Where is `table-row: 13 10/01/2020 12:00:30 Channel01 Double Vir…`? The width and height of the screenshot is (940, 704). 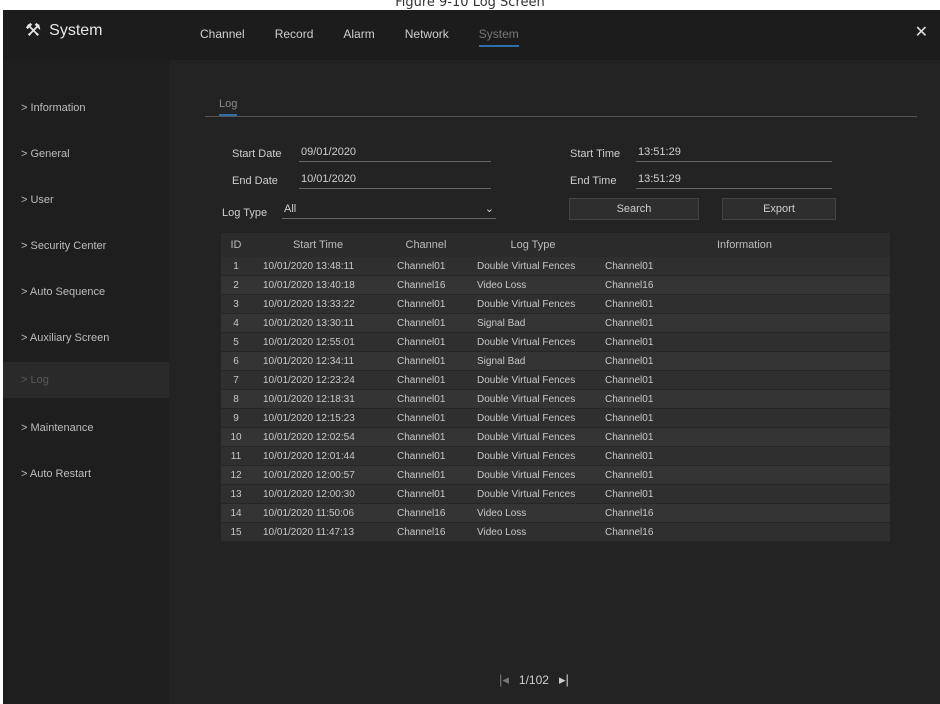 table-row: 13 10/01/2020 12:00:30 Channel01 Double Vir… is located at coordinates (555, 494).